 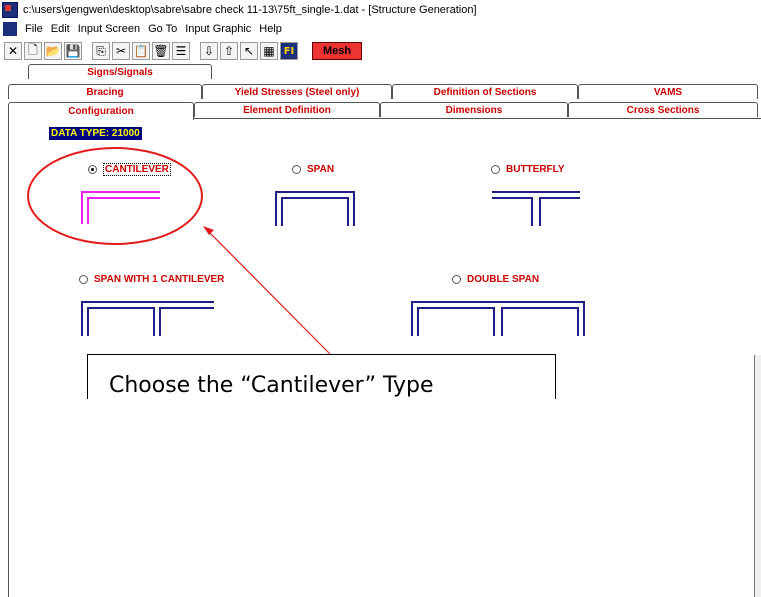 I want to click on annotation-arrow-line, so click(x=268, y=292).